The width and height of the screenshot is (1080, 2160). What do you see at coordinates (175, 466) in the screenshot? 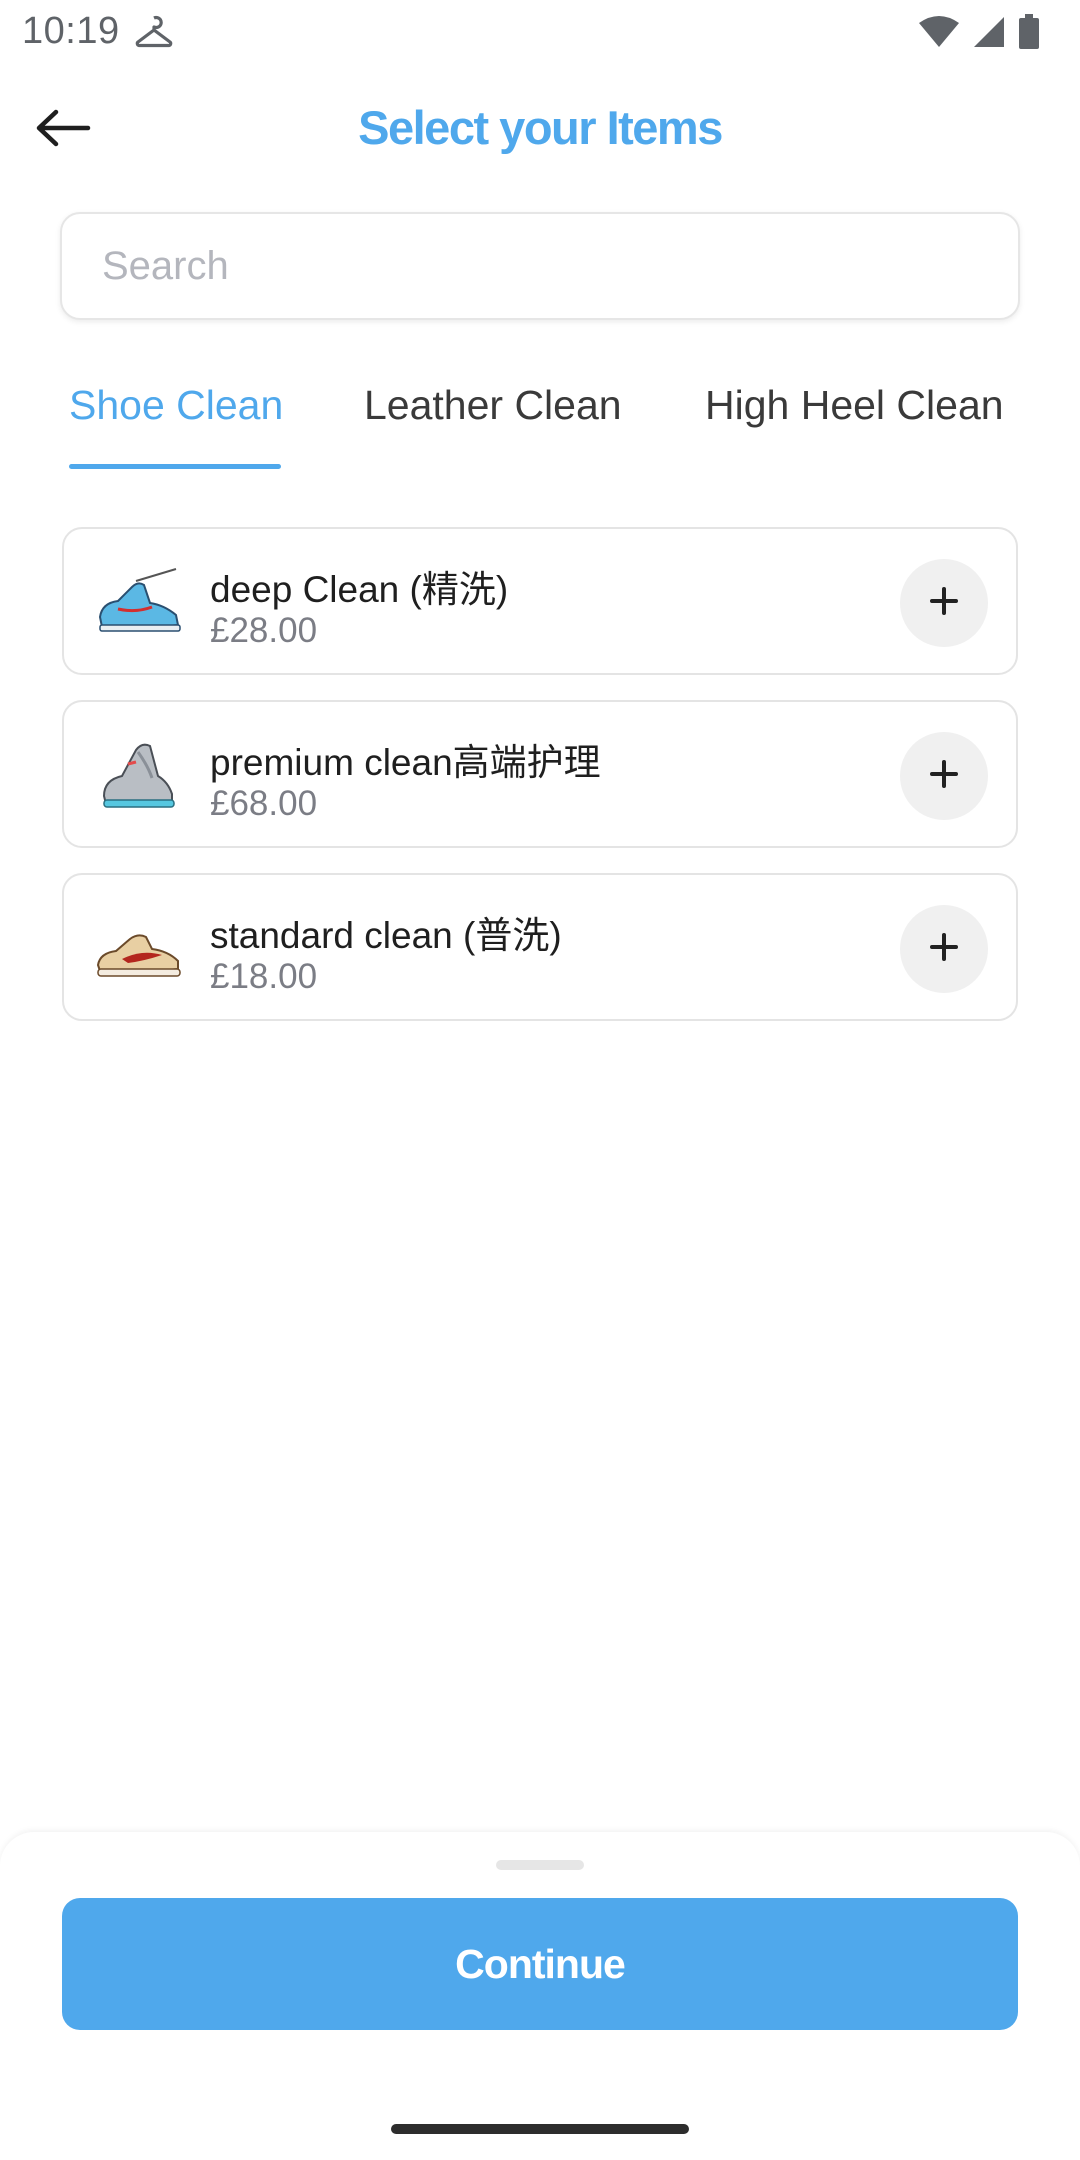
I see `active-tab-indicator` at bounding box center [175, 466].